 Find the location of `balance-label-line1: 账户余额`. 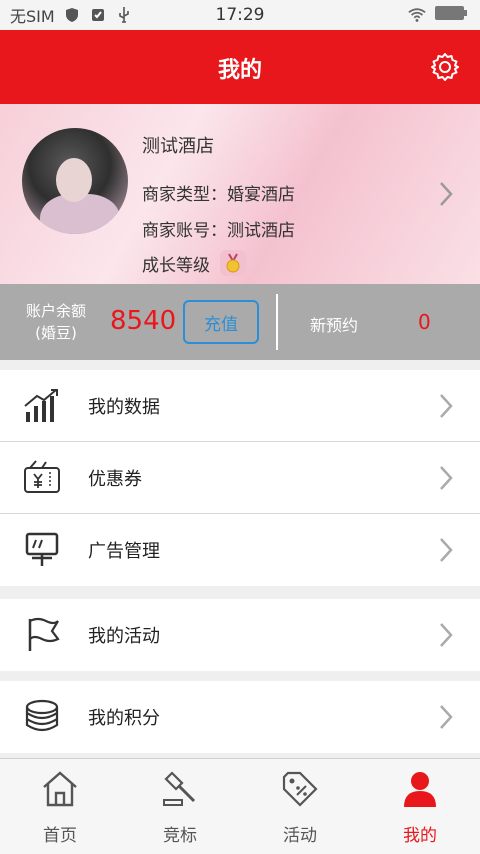

balance-label-line1: 账户余额 is located at coordinates (55, 311).